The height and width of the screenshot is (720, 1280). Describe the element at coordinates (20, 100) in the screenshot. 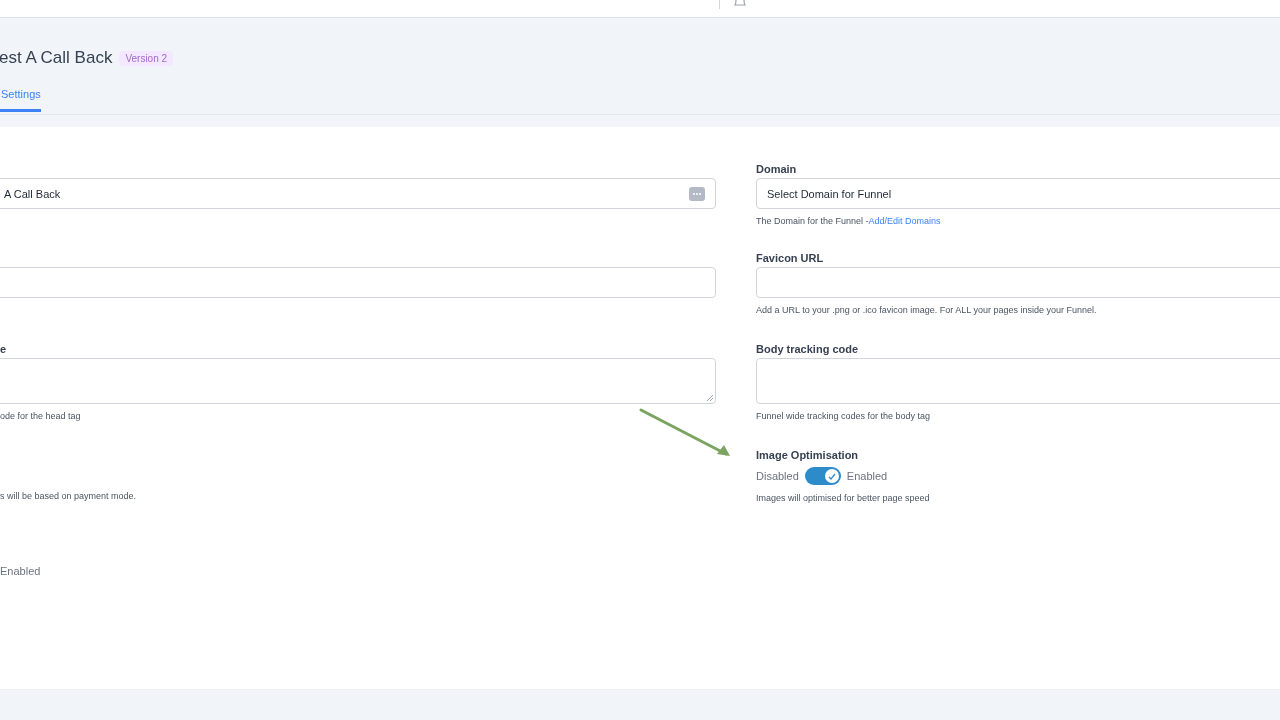

I see `tab: Settings` at that location.